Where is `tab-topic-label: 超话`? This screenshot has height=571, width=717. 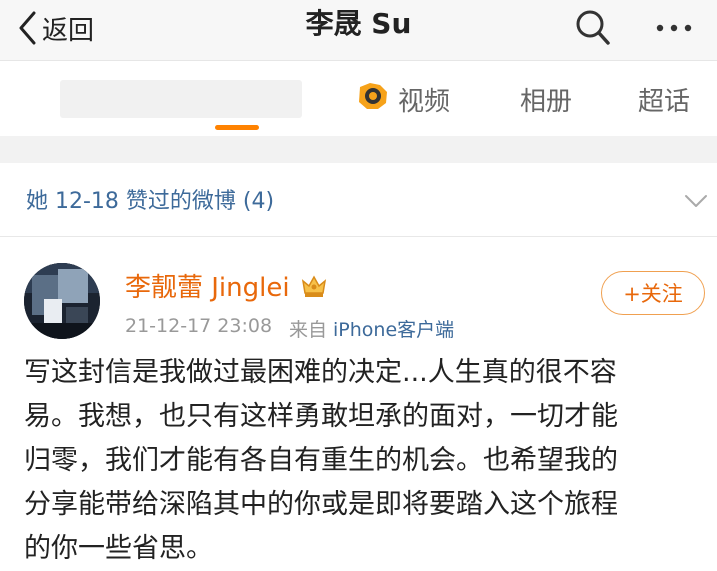
tab-topic-label: 超话 is located at coordinates (664, 101).